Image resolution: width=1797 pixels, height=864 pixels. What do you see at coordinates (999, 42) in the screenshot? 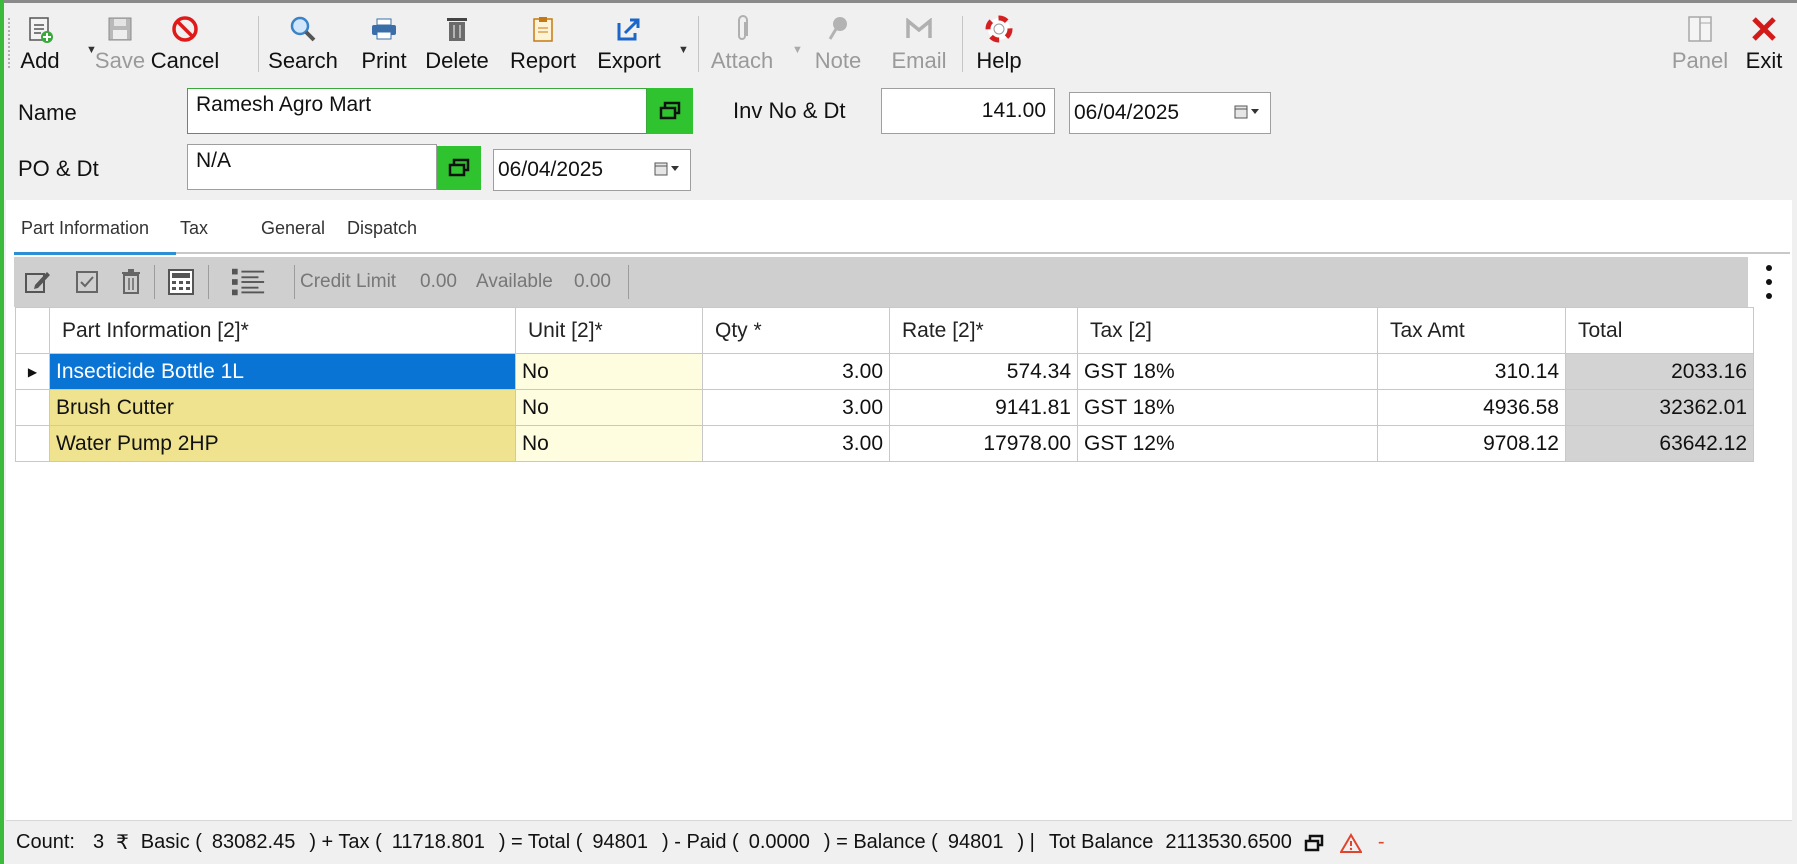
I see `help-button: Help` at bounding box center [999, 42].